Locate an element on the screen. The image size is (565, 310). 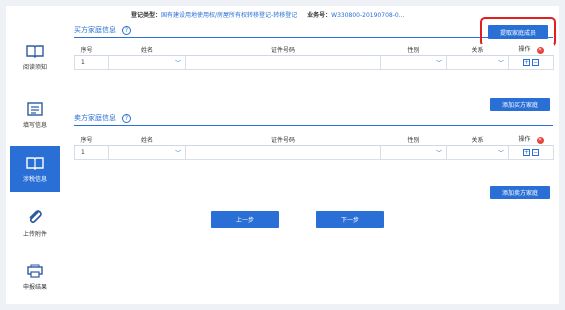
seller-section-divider is located at coordinates (313, 125).